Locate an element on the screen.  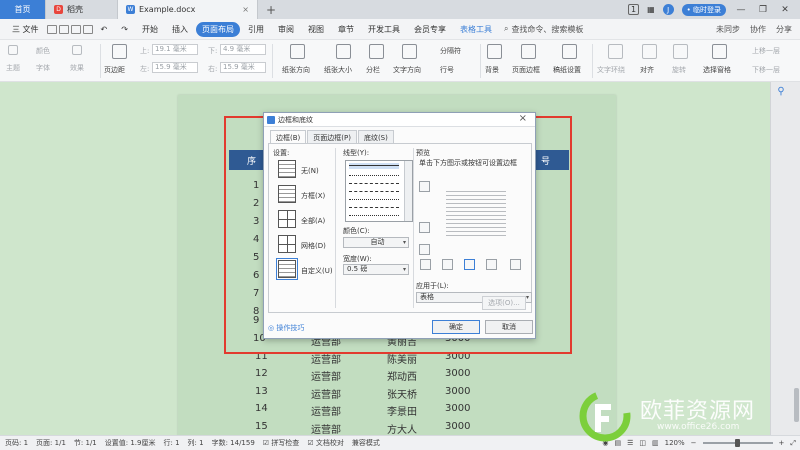
menu-item-table-tools: 表格工具 is located at coordinates (476, 29).